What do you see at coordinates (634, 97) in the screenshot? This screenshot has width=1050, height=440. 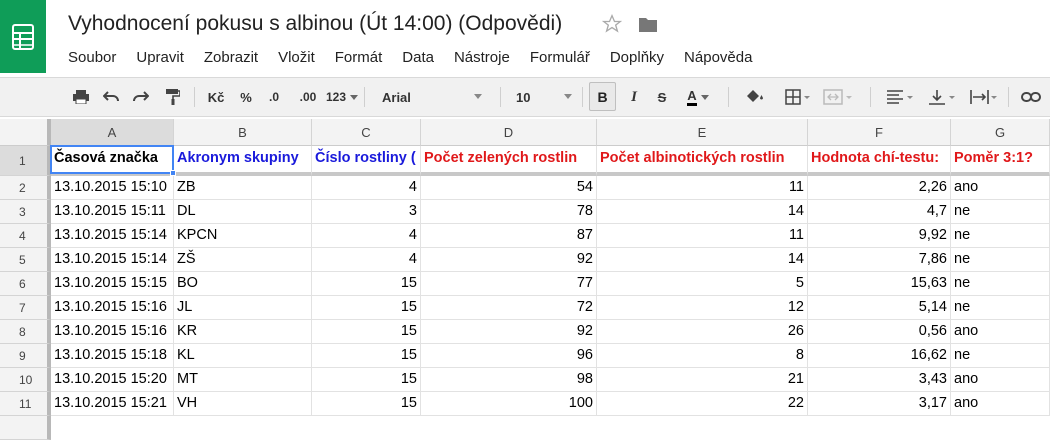 I see `italic-button: I` at bounding box center [634, 97].